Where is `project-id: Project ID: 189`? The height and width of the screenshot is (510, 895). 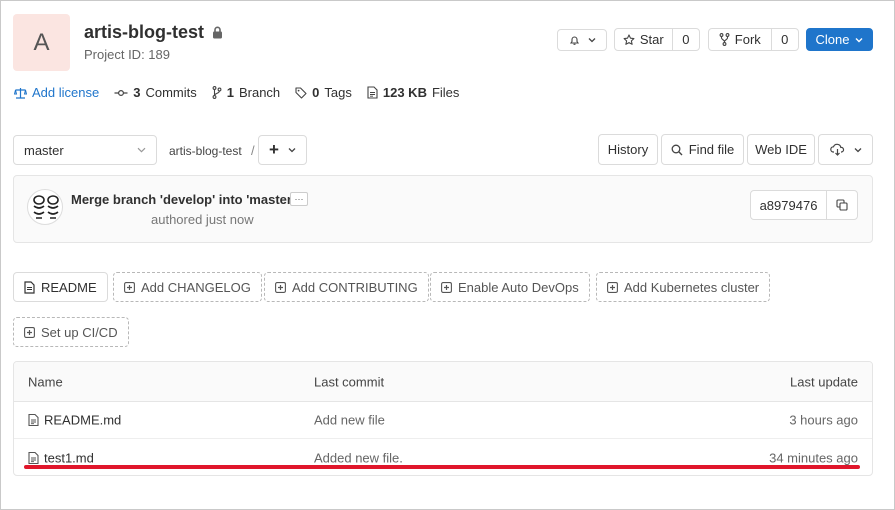 project-id: Project ID: 189 is located at coordinates (127, 54).